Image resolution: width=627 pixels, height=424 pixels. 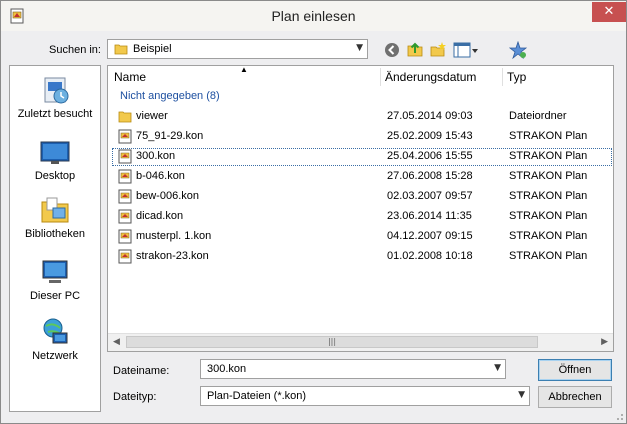 What do you see at coordinates (167, 196) in the screenshot?
I see `file-name: bew-006.kon` at bounding box center [167, 196].